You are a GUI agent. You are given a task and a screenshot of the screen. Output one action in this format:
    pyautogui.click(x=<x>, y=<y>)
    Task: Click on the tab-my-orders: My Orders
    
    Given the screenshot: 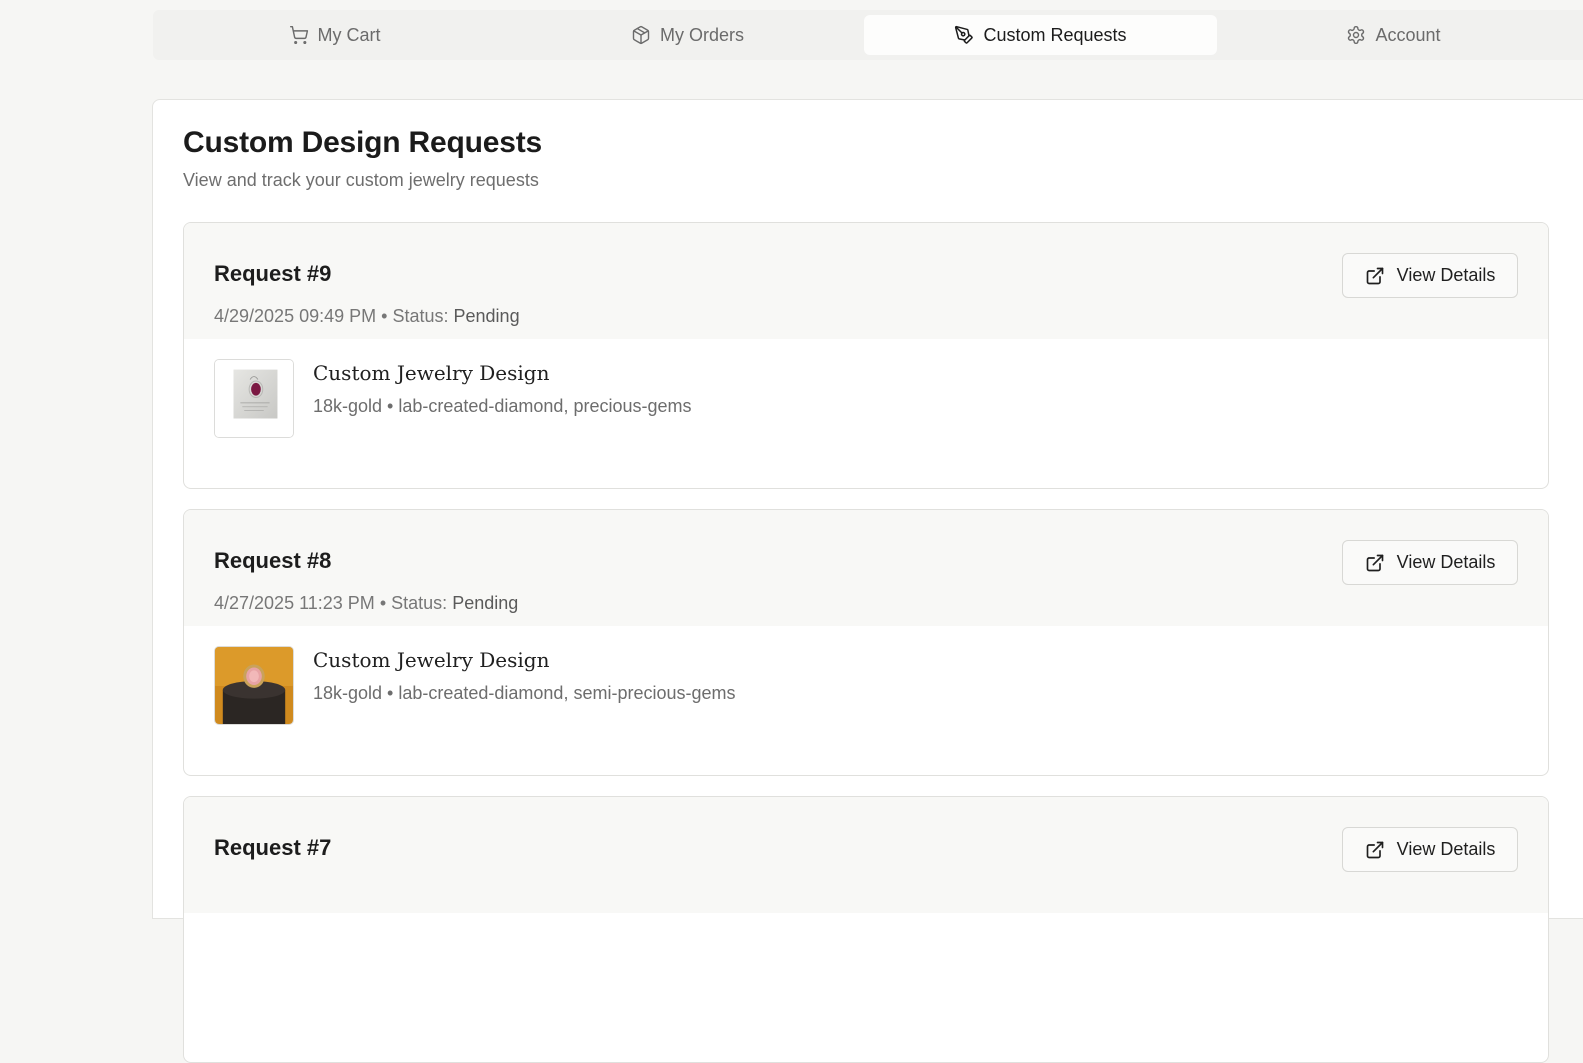 What is the action you would take?
    pyautogui.click(x=687, y=35)
    